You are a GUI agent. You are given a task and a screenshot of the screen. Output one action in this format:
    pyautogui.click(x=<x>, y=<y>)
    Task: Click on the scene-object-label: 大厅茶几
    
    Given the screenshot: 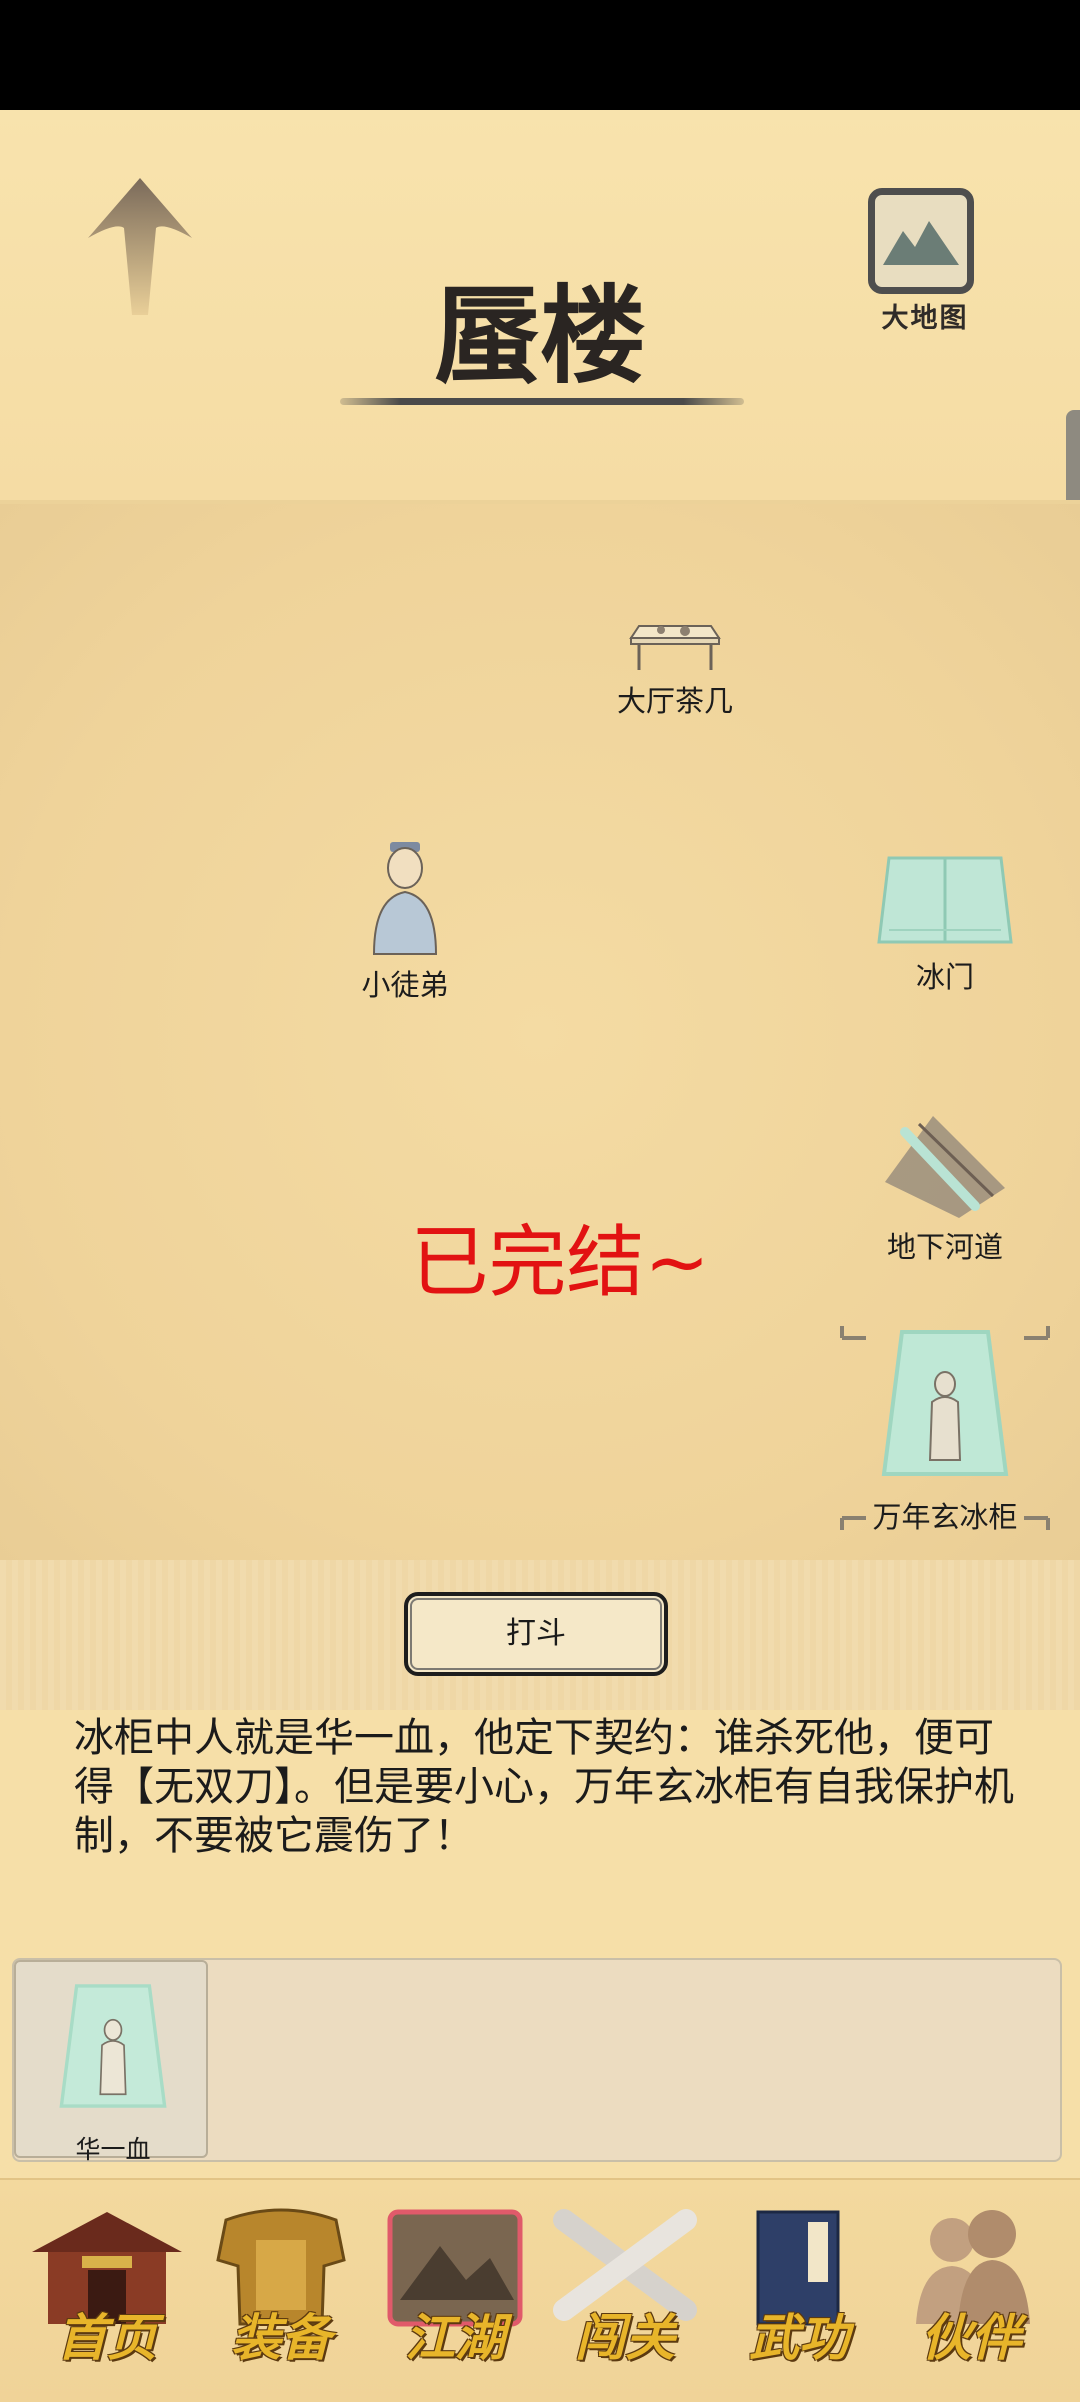 What is the action you would take?
    pyautogui.click(x=674, y=701)
    